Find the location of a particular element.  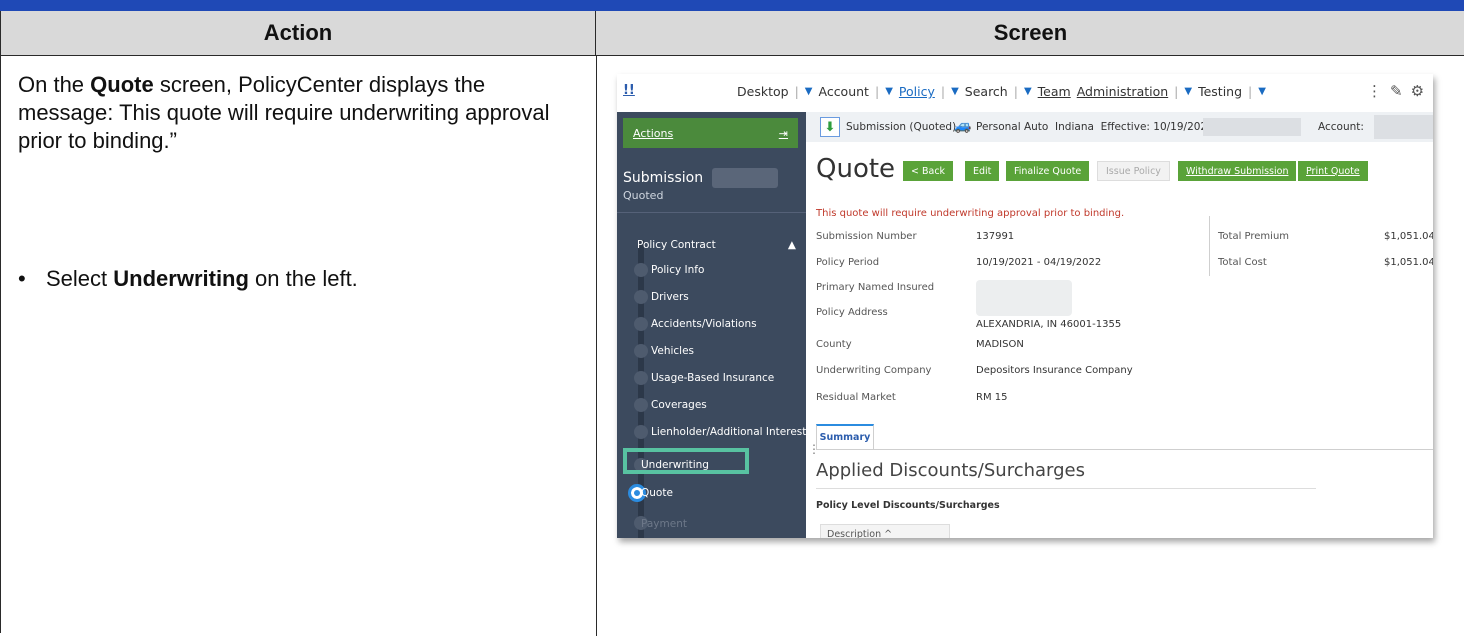

total-premium-label: Total Premium is located at coordinates (1254, 236).